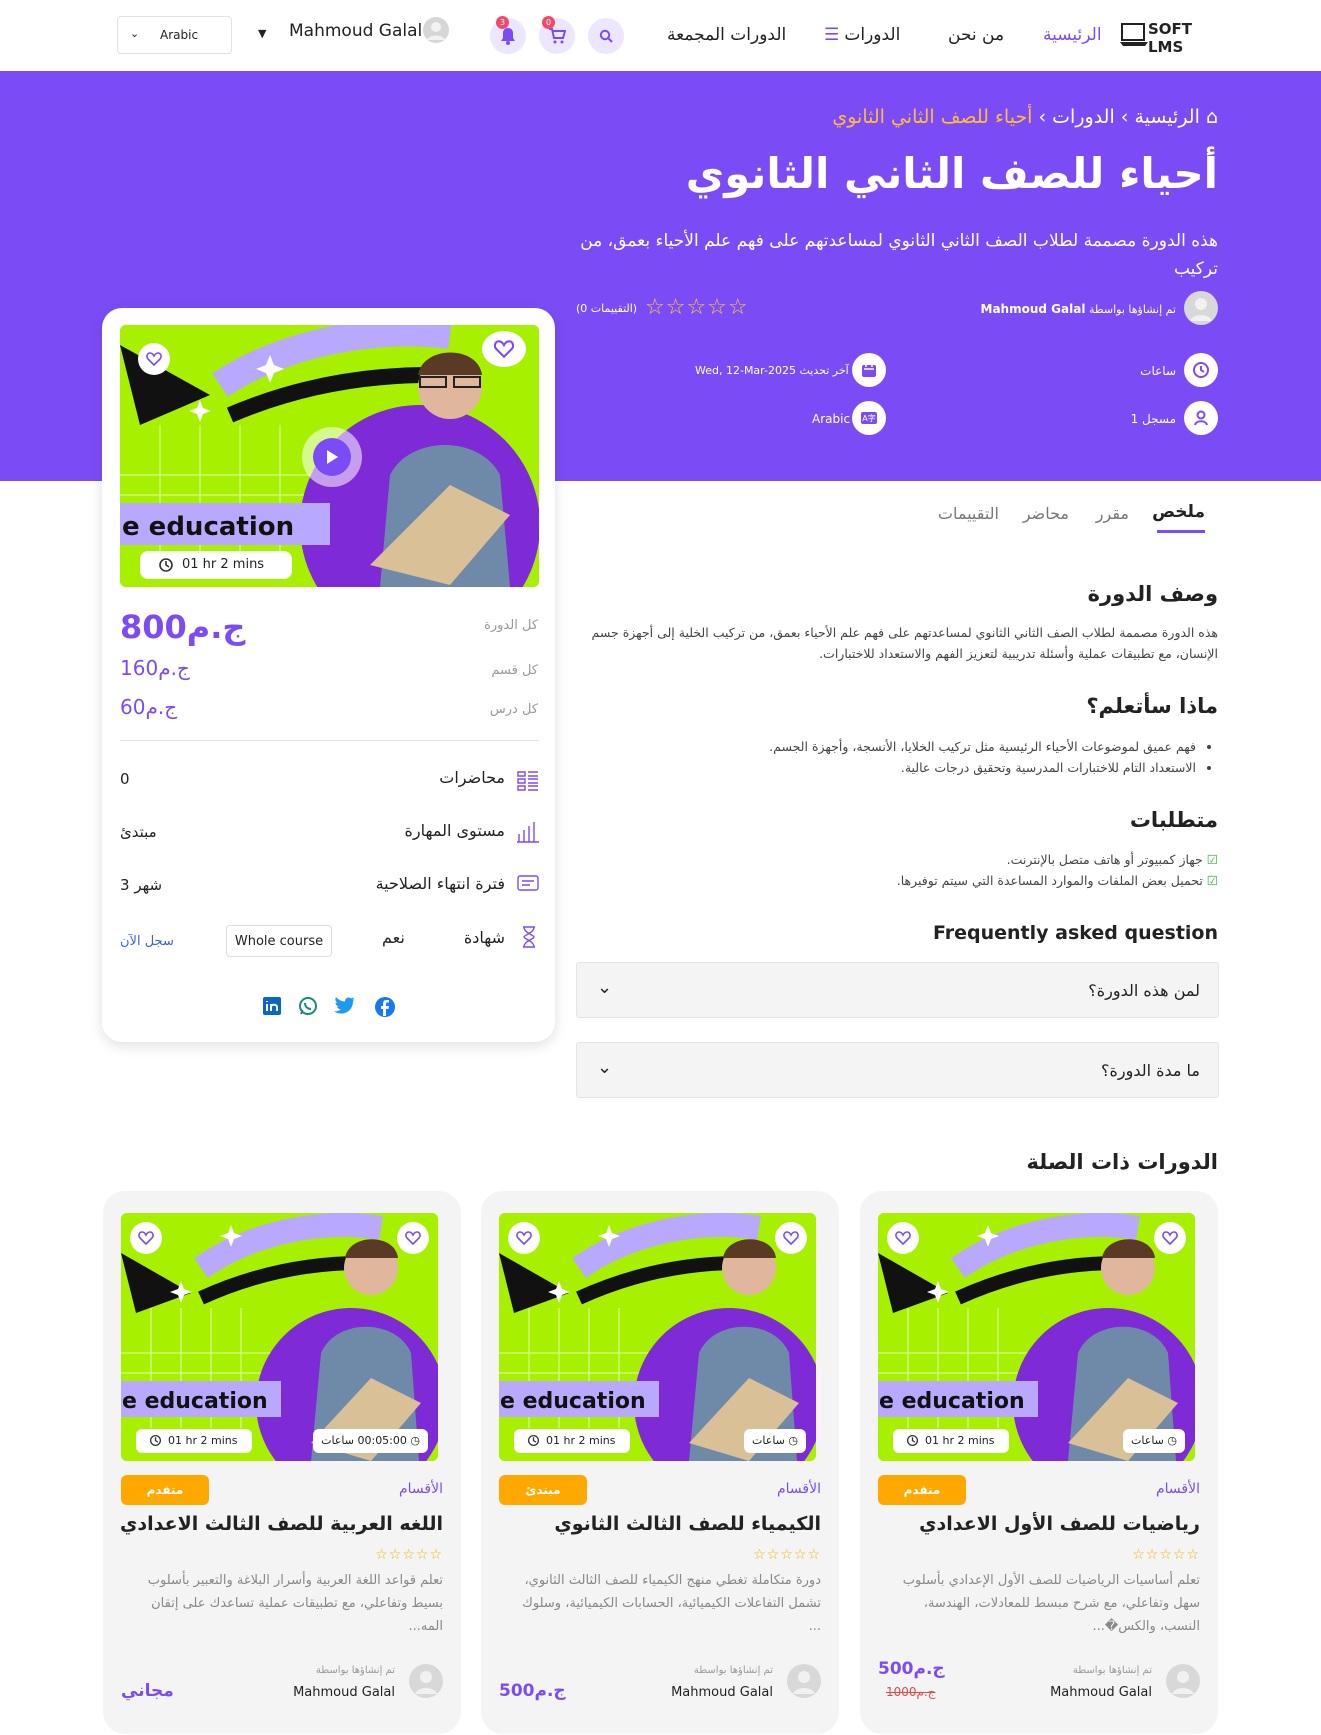  I want to click on tab-reviews: التقييمات, so click(968, 513).